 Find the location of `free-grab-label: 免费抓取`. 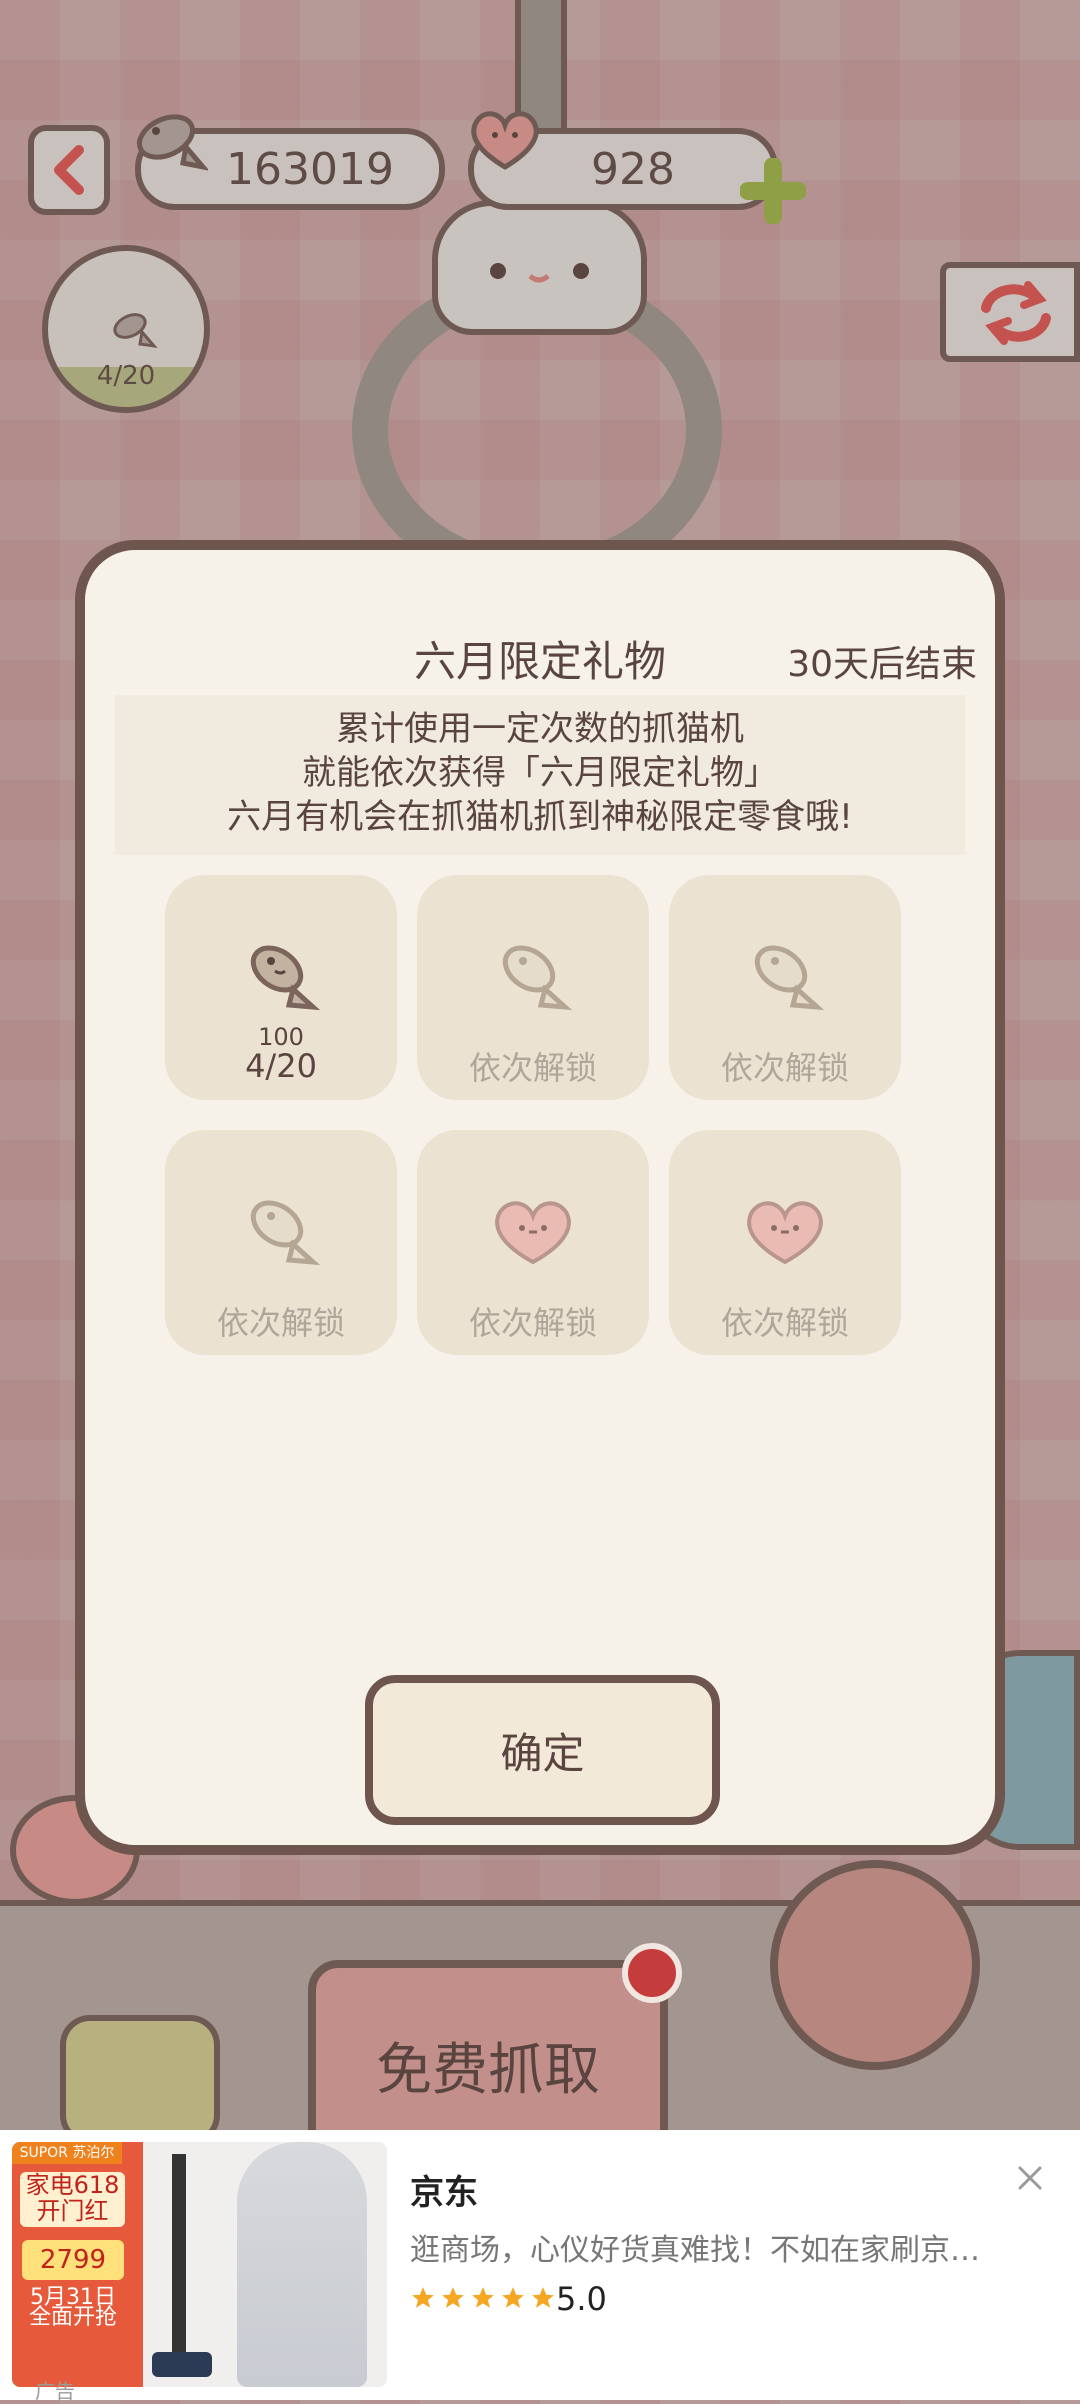

free-grab-label: 免费抓取 is located at coordinates (488, 2070).